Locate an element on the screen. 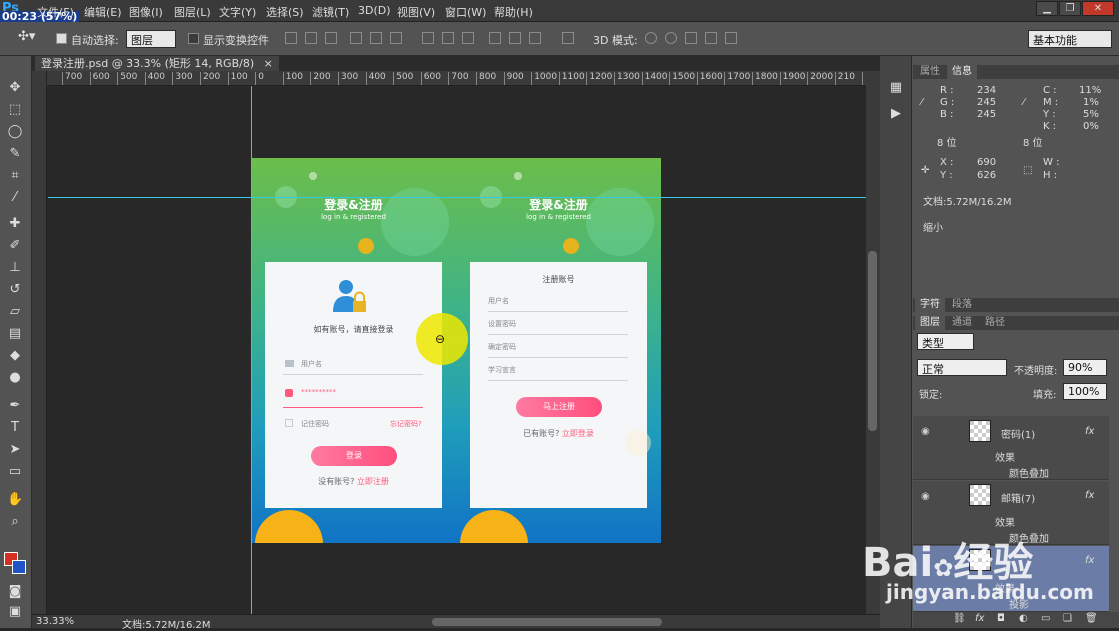 The height and width of the screenshot is (631, 1119). distribute-bottom-icon is located at coordinates (468, 38).